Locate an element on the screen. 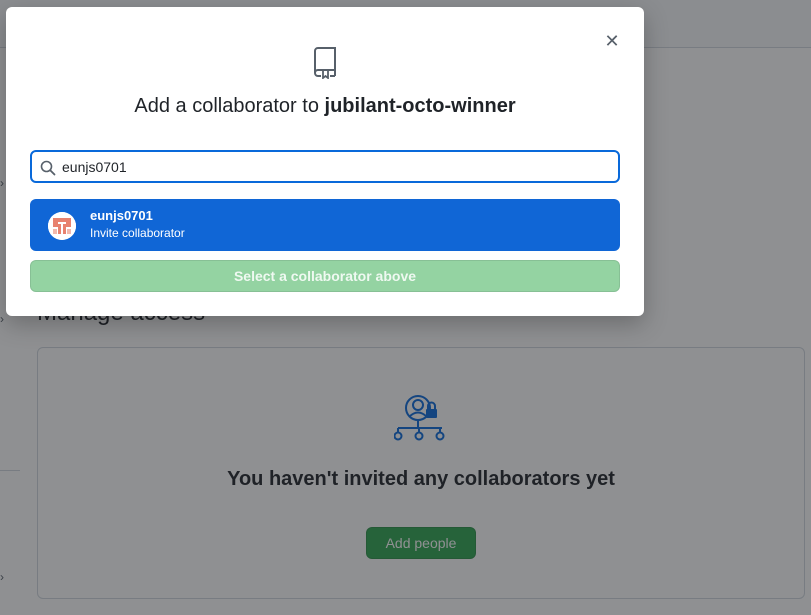 The width and height of the screenshot is (811, 615). avatar is located at coordinates (62, 226).